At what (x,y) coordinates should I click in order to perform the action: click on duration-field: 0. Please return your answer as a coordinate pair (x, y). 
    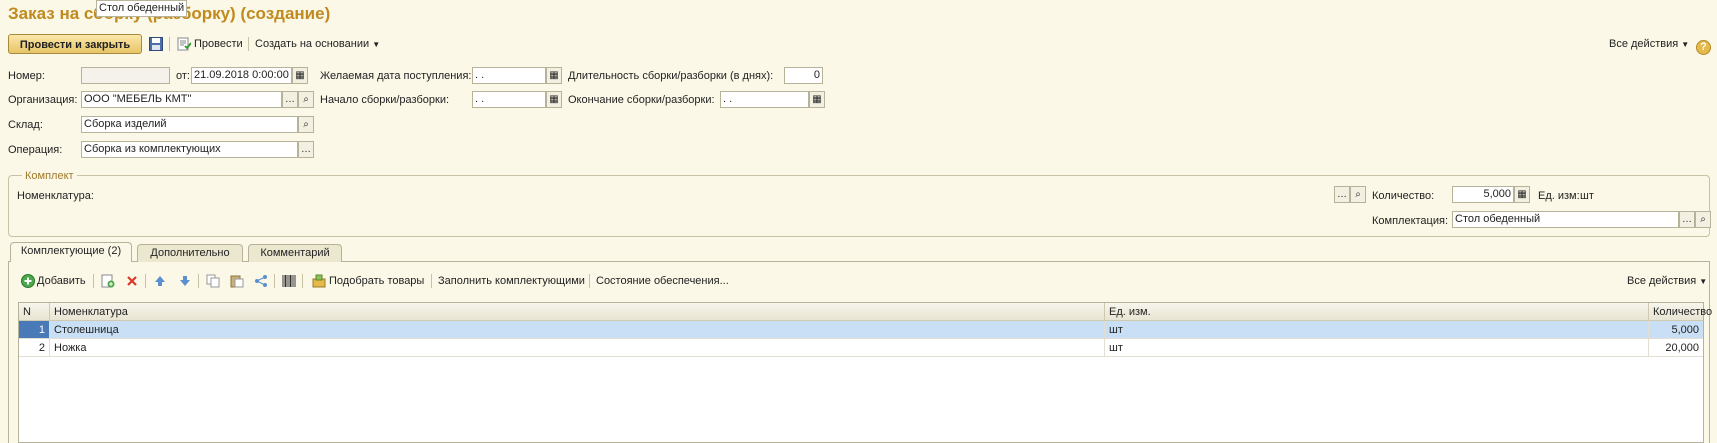
    Looking at the image, I should click on (803, 75).